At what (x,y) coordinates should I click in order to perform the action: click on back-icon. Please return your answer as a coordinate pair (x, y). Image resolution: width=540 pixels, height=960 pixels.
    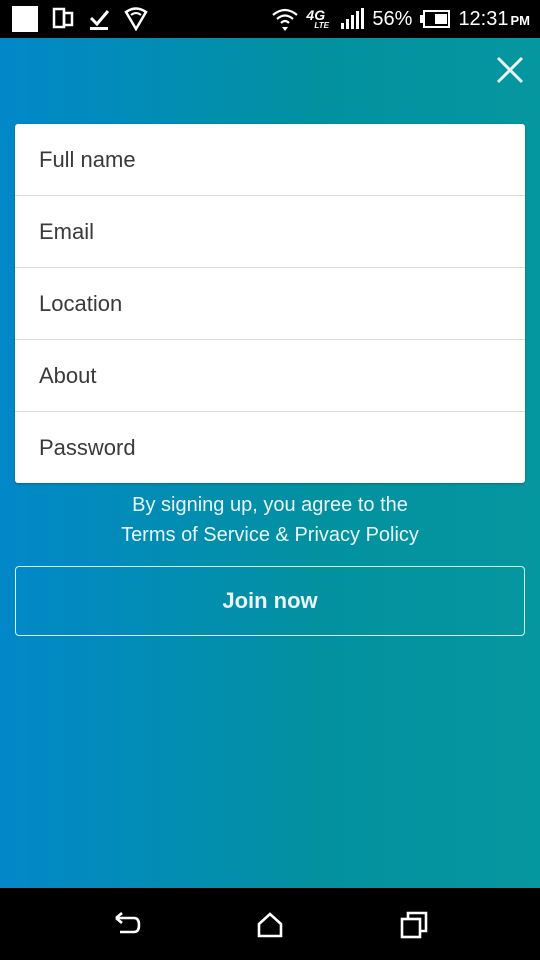
    Looking at the image, I should click on (128, 923).